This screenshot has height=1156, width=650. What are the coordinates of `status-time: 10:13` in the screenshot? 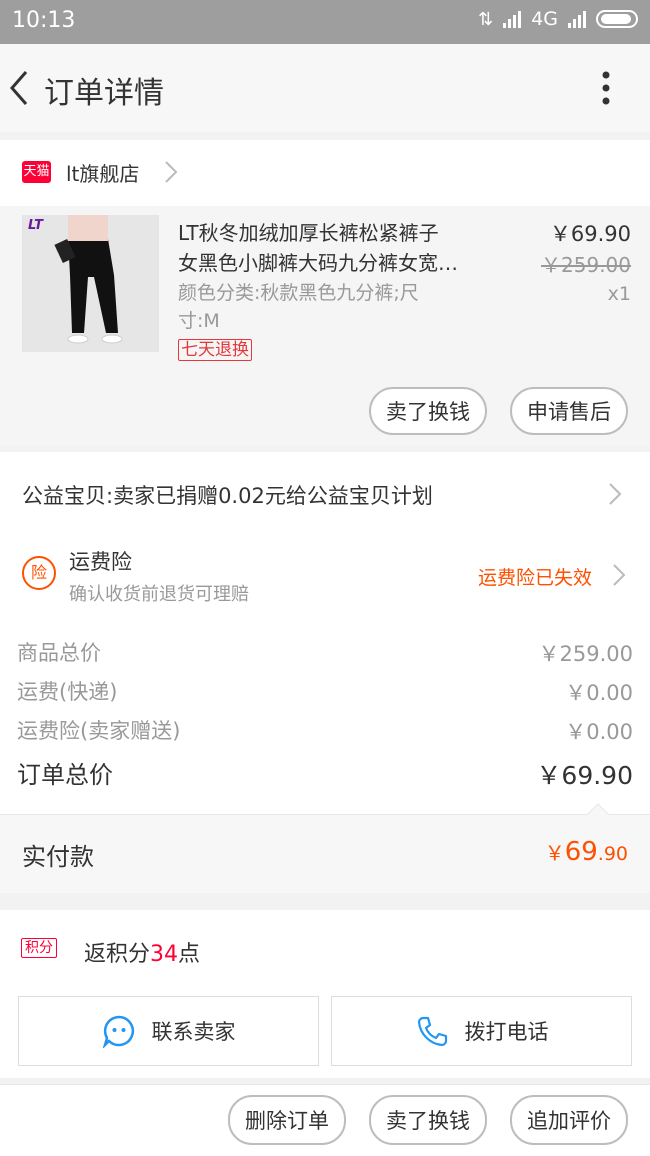 It's located at (44, 20).